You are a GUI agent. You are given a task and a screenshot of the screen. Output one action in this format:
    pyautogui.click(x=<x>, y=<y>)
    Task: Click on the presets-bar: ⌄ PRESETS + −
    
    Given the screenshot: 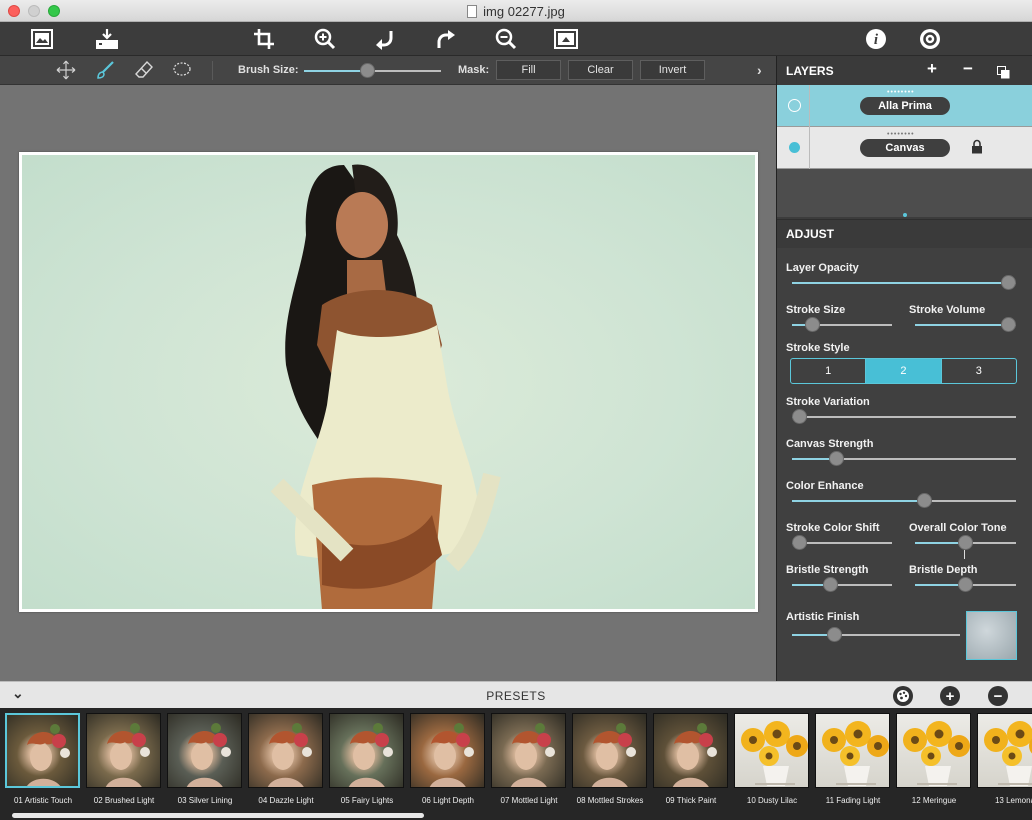 What is the action you would take?
    pyautogui.click(x=516, y=694)
    